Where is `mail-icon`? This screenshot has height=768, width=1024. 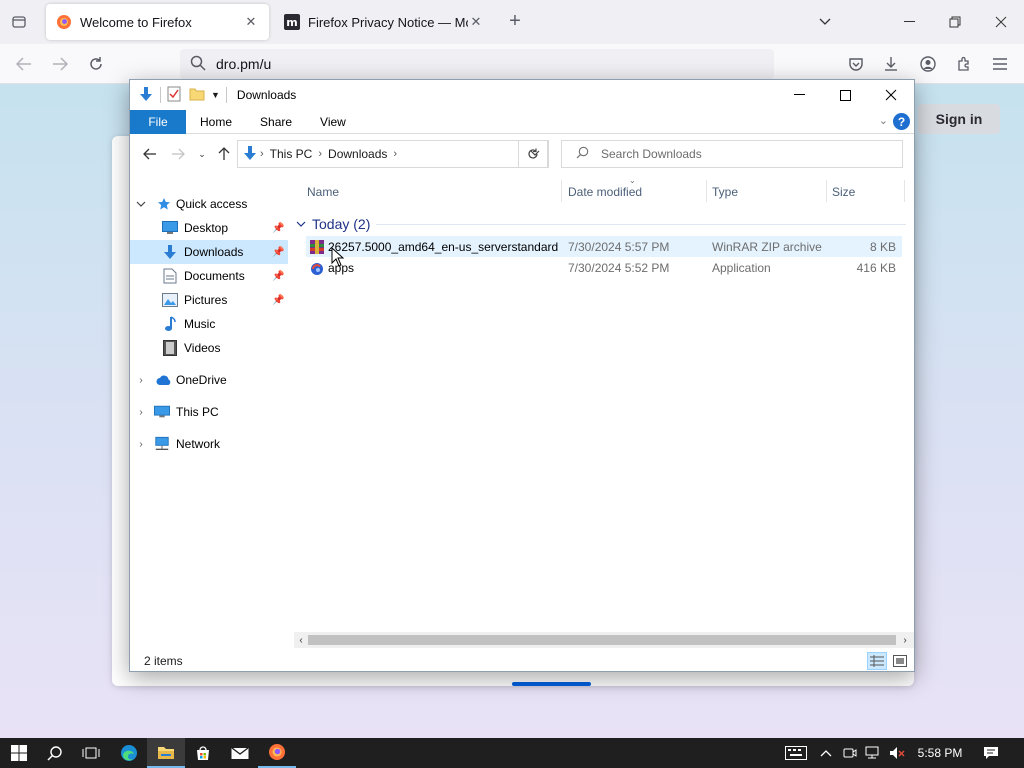
mail-icon is located at coordinates (240, 753).